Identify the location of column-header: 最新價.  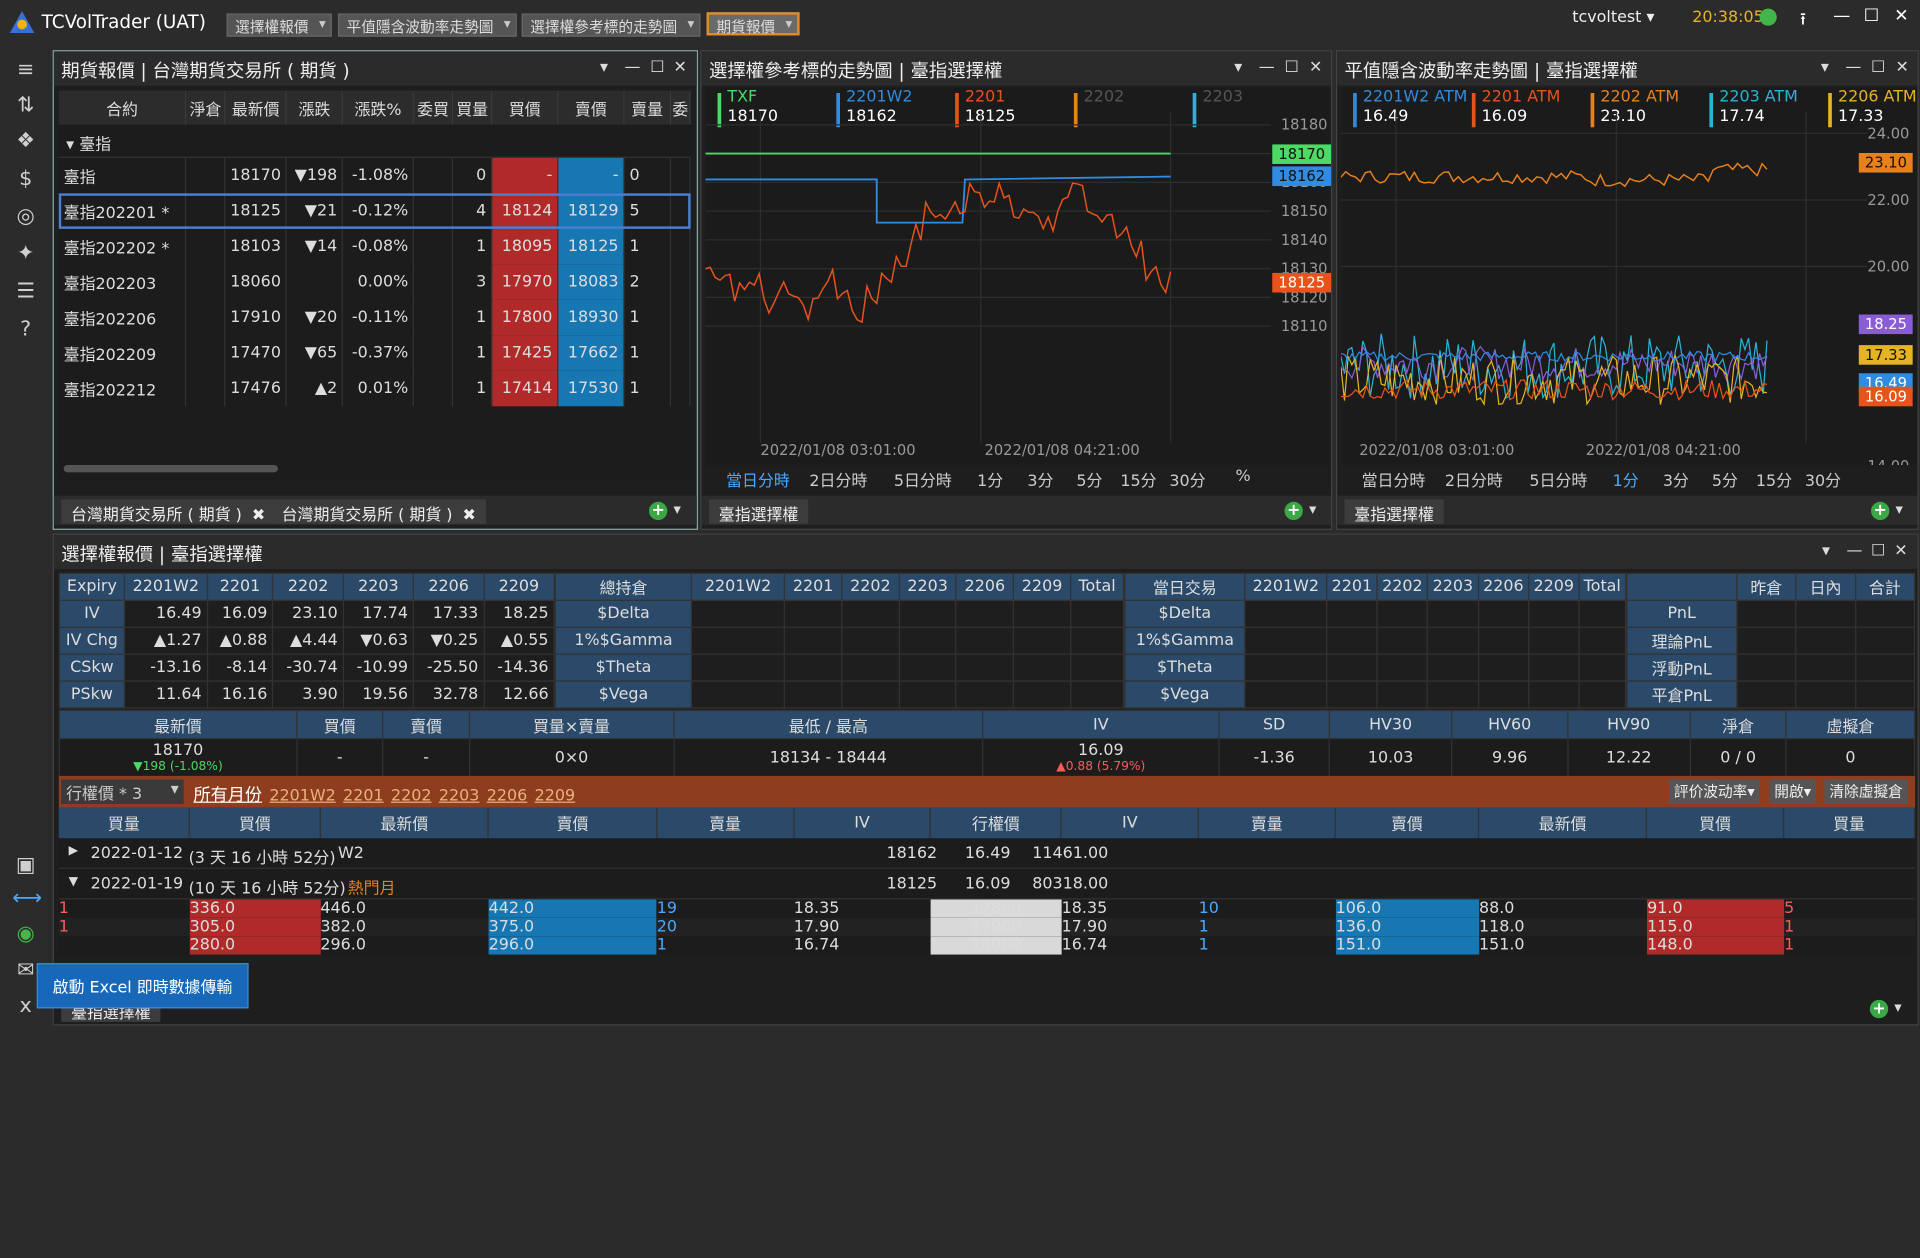
(256, 107).